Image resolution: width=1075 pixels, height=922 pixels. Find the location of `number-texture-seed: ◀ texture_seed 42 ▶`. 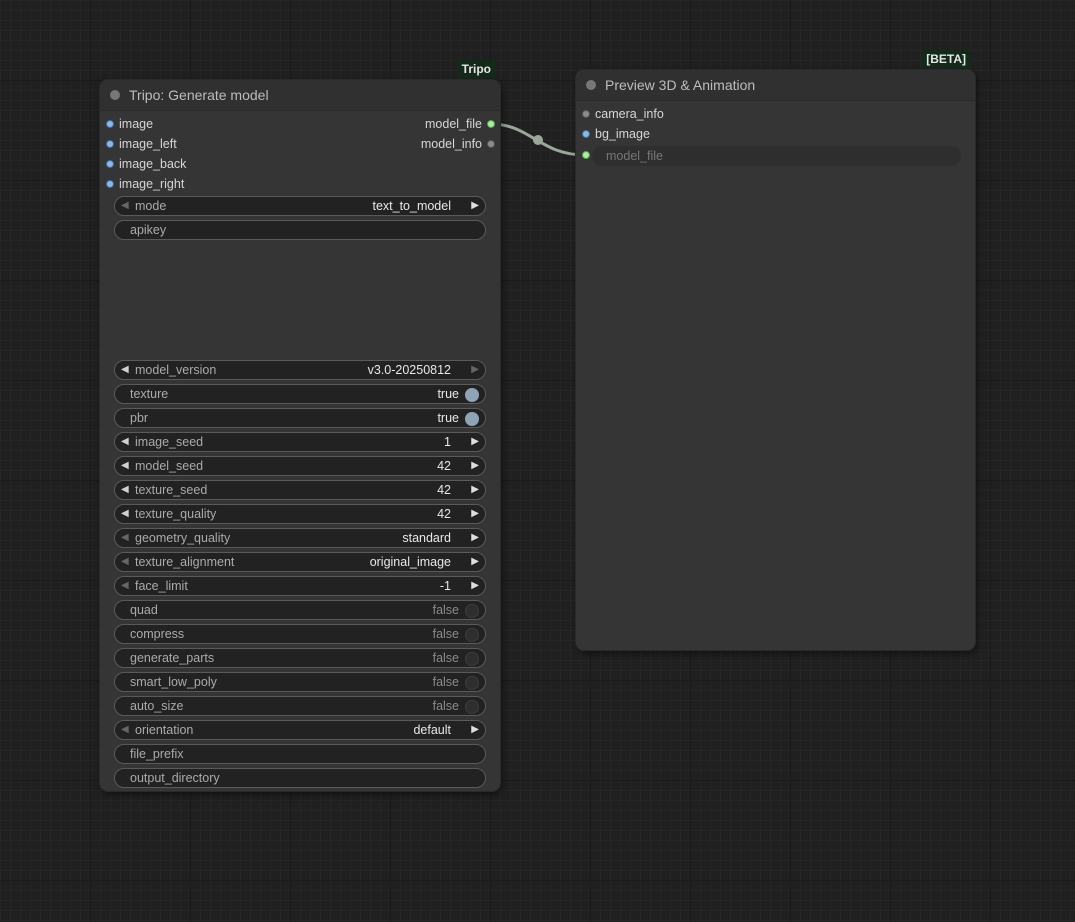

number-texture-seed: ◀ texture_seed 42 ▶ is located at coordinates (300, 490).